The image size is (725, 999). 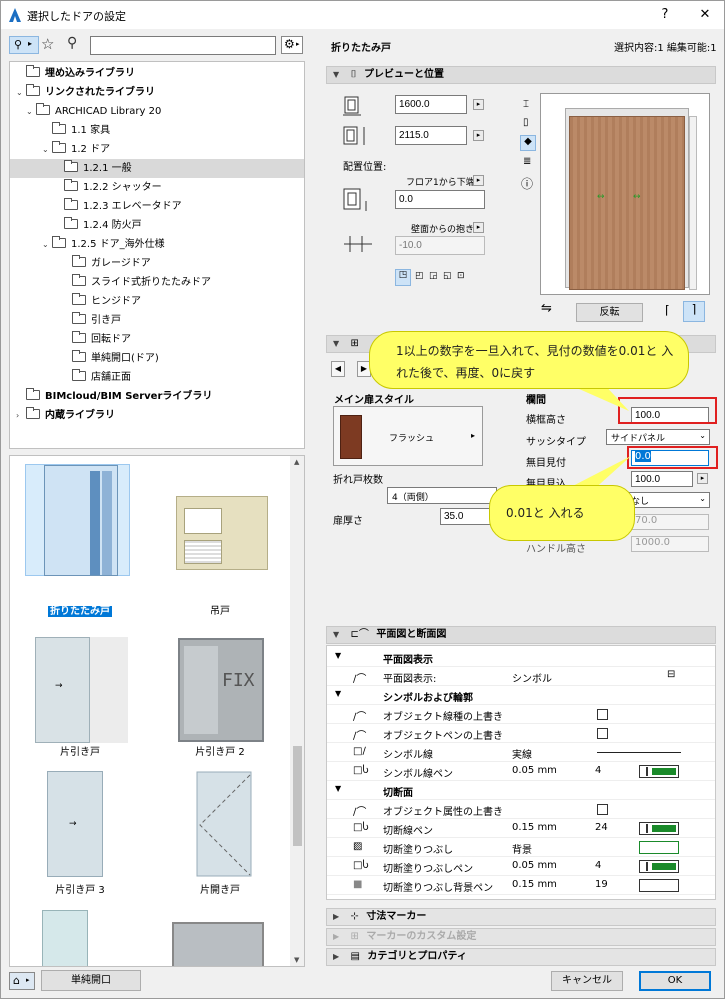 I want to click on library-view-button: ⚲ ▸, so click(x=24, y=45).